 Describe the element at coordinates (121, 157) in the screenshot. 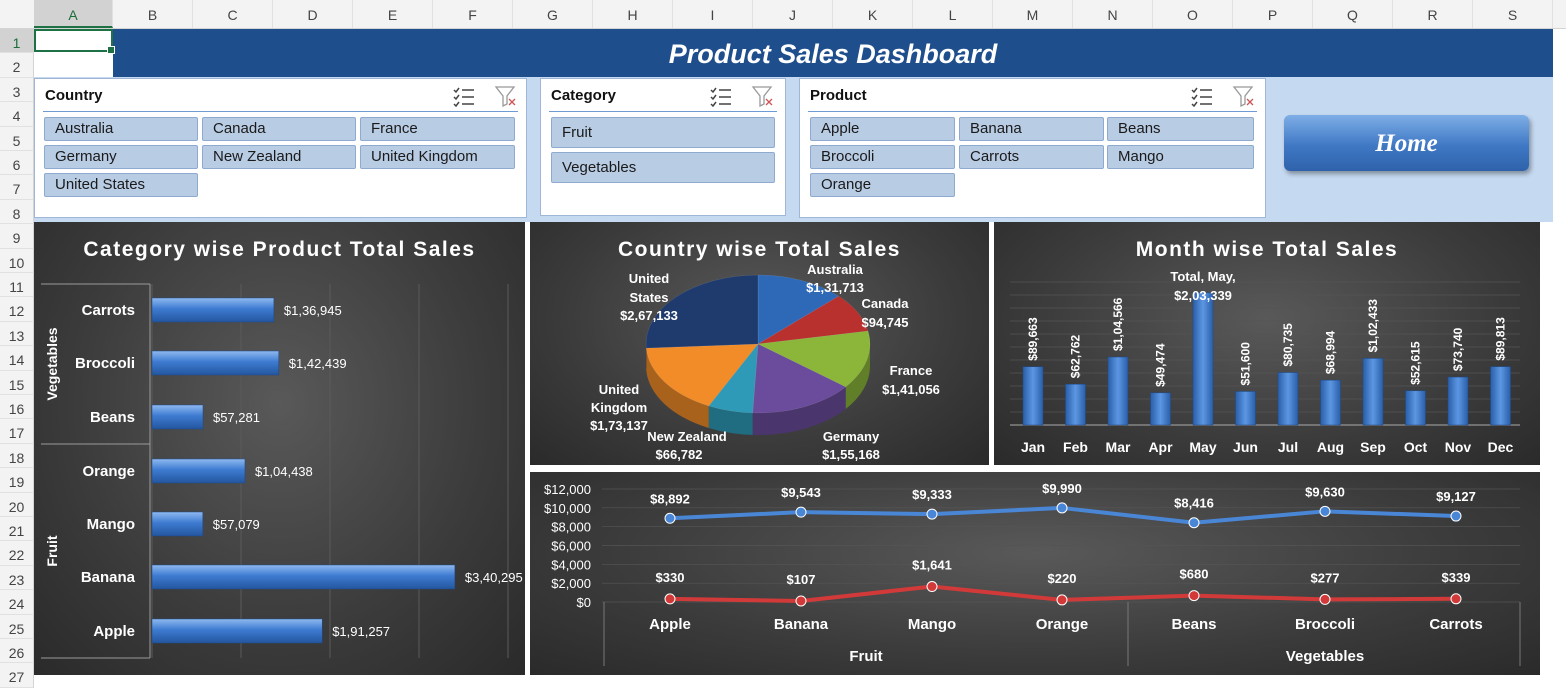

I see `slicer-item-germany: Germany` at that location.